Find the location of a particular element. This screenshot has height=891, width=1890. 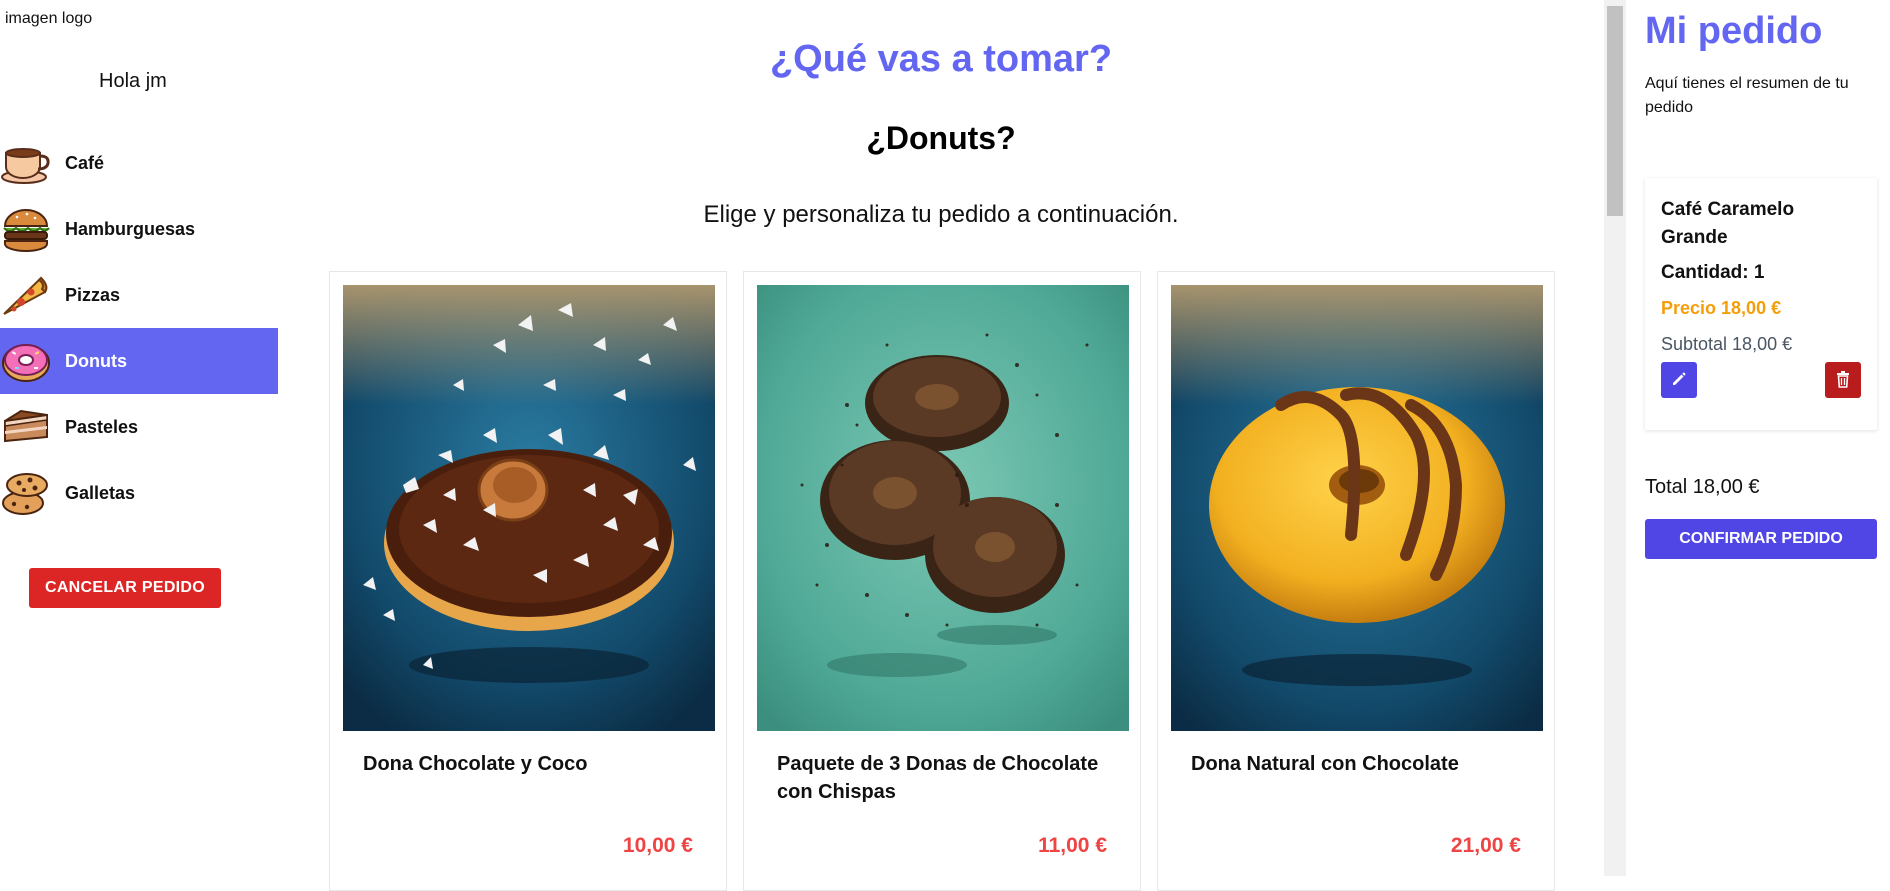

order-total: Total 18,00 € is located at coordinates (1702, 487).